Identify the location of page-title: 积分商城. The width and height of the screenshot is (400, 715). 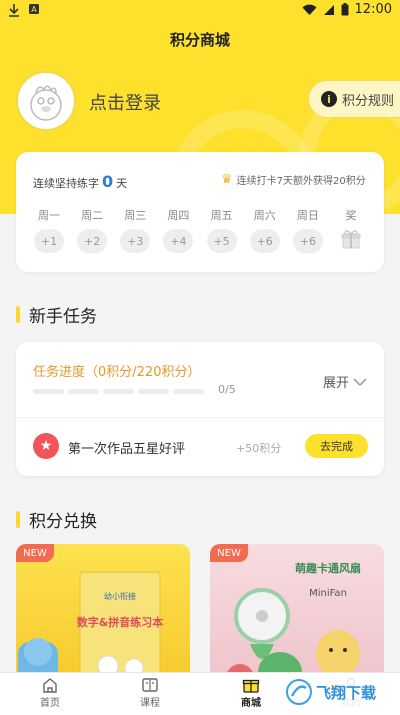
(199, 40).